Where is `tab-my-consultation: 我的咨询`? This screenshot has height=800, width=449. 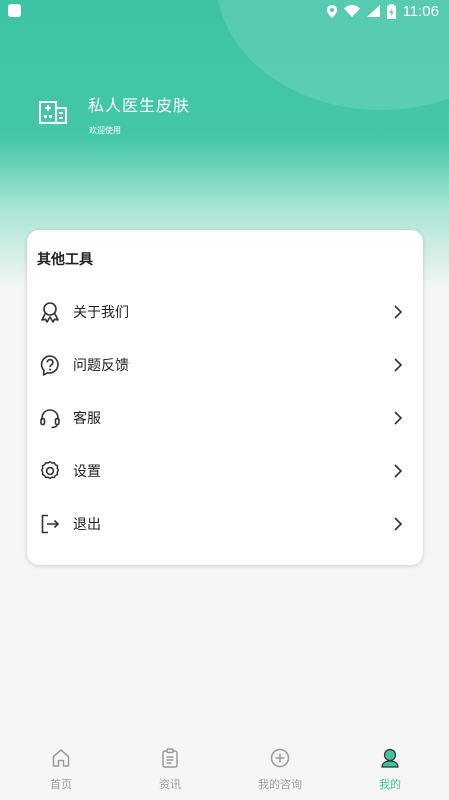
tab-my-consultation: 我的咨询 is located at coordinates (280, 768).